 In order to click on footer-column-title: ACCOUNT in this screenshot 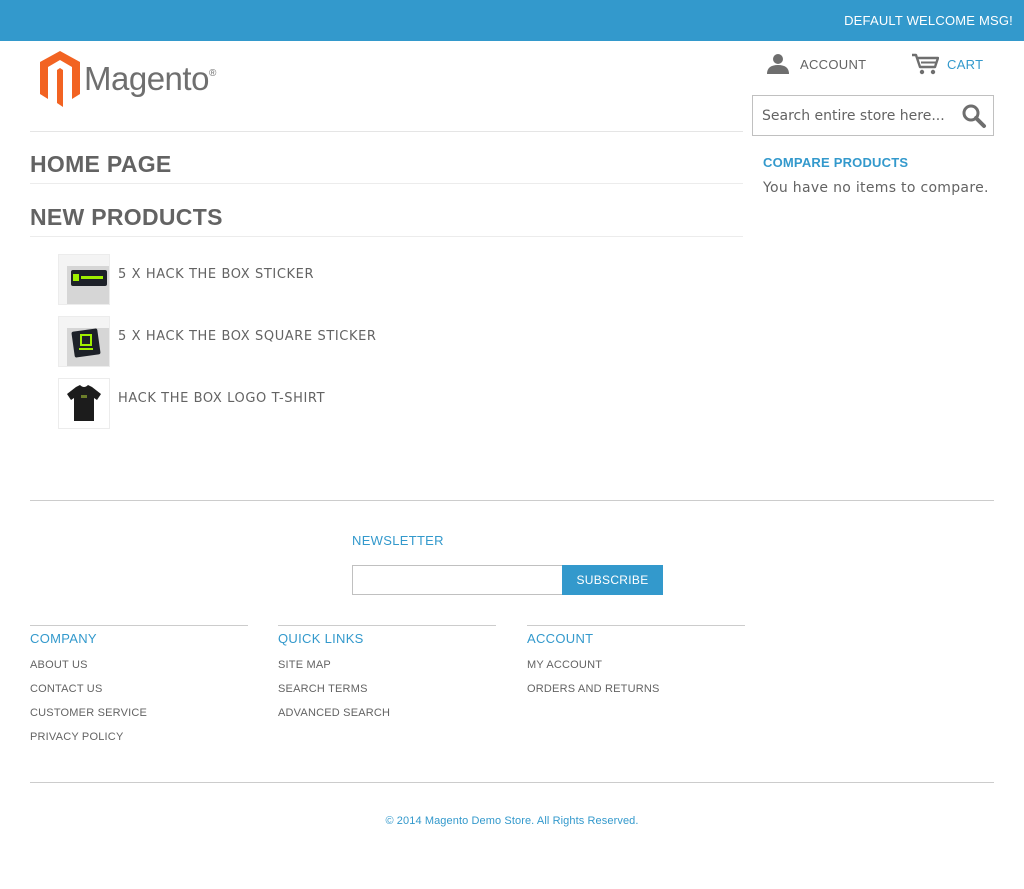, I will do `click(560, 638)`.